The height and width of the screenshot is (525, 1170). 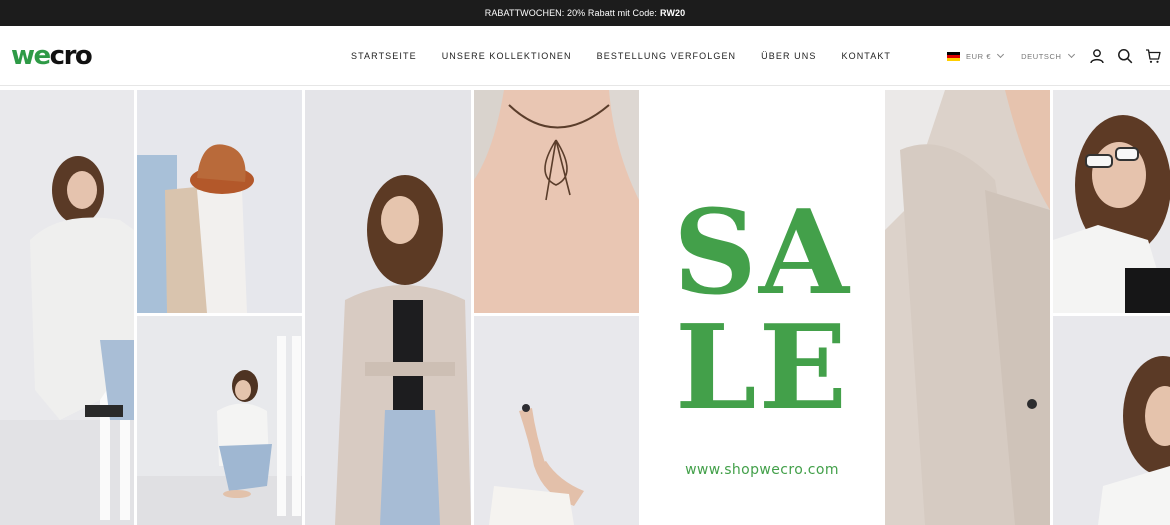 I want to click on photo-woman-sunglasses, so click(x=1111, y=201).